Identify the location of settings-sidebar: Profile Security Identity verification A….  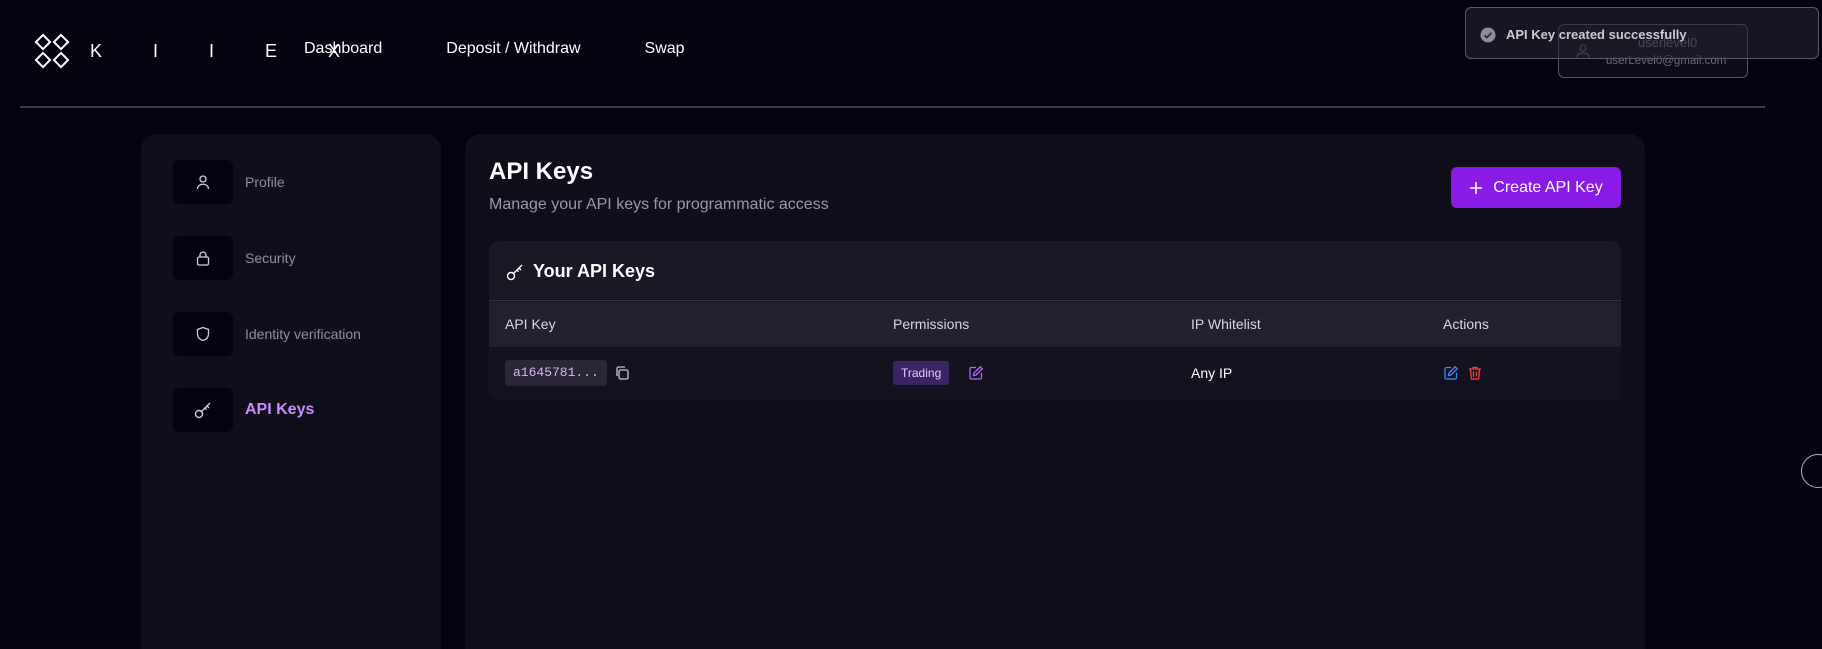
(291, 391).